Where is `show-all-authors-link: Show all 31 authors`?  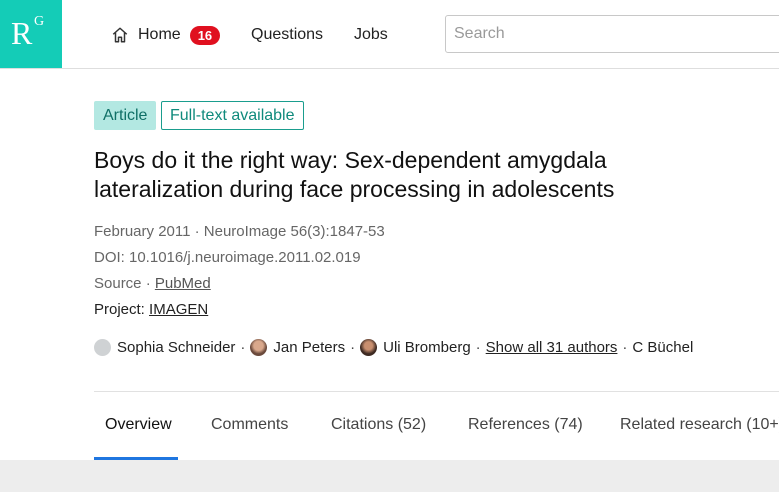
show-all-authors-link: Show all 31 authors is located at coordinates (552, 347).